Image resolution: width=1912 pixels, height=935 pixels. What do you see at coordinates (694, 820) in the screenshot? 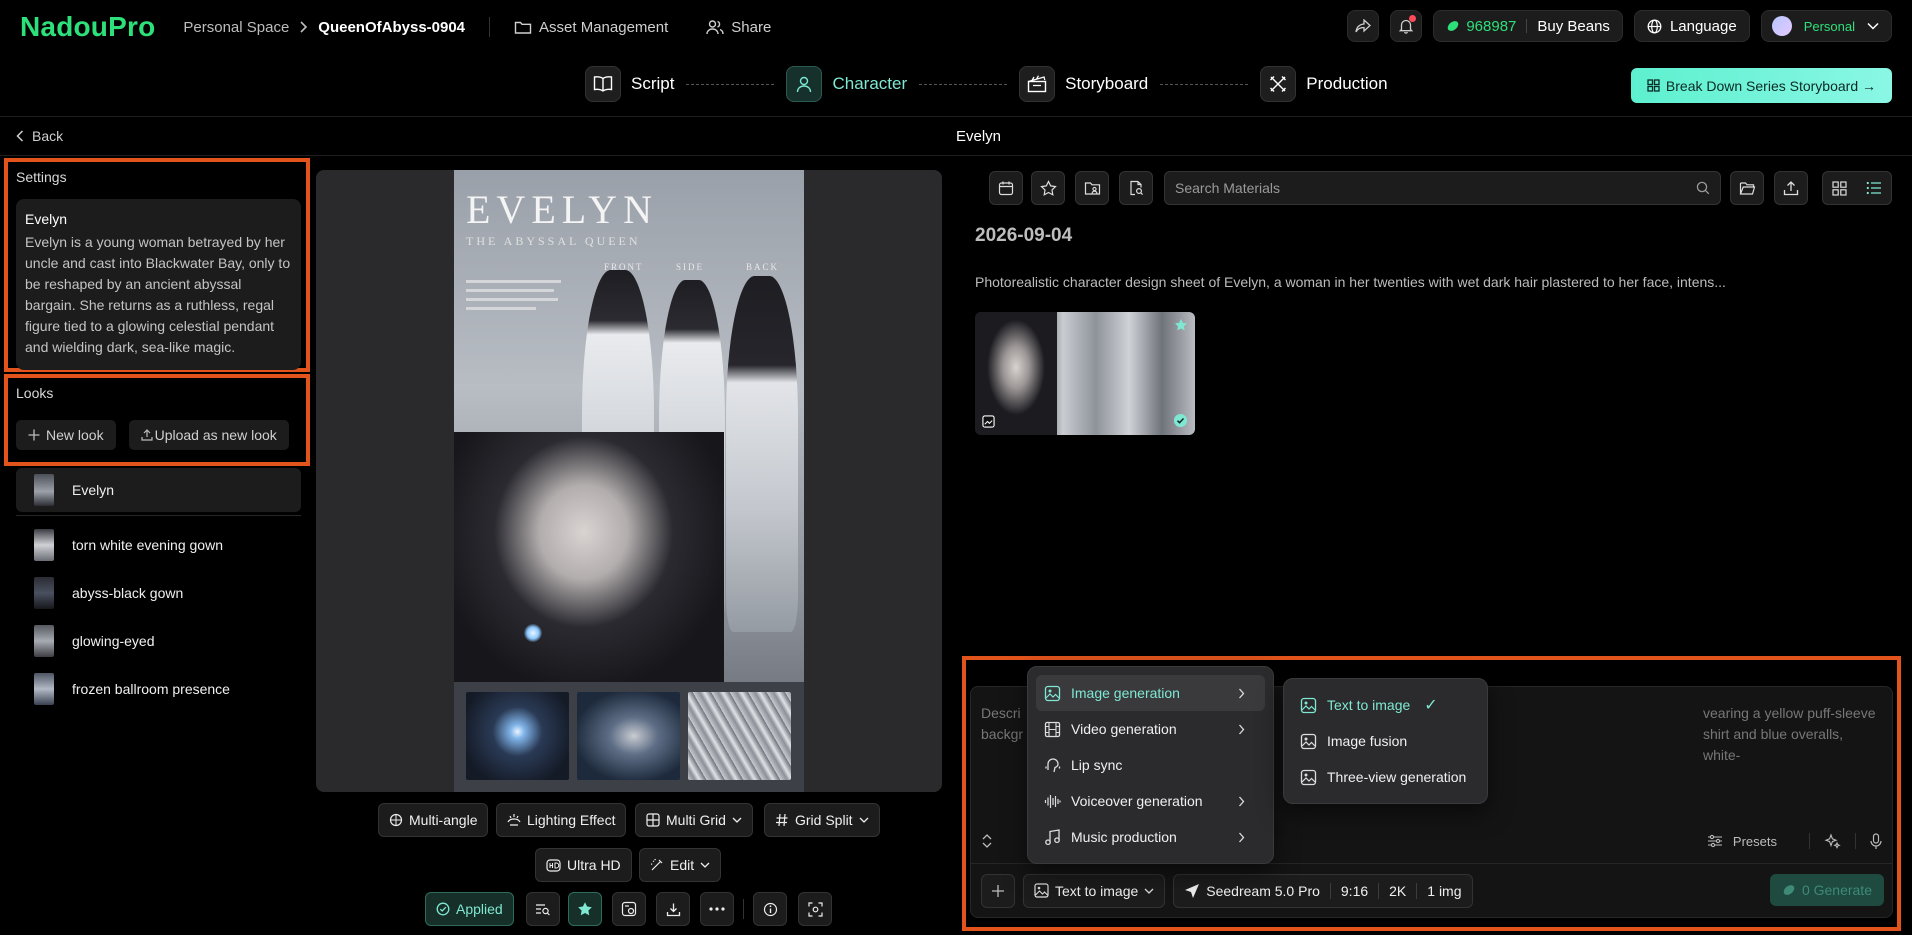
I see `multi-grid-dropdown: Multi Grid` at bounding box center [694, 820].